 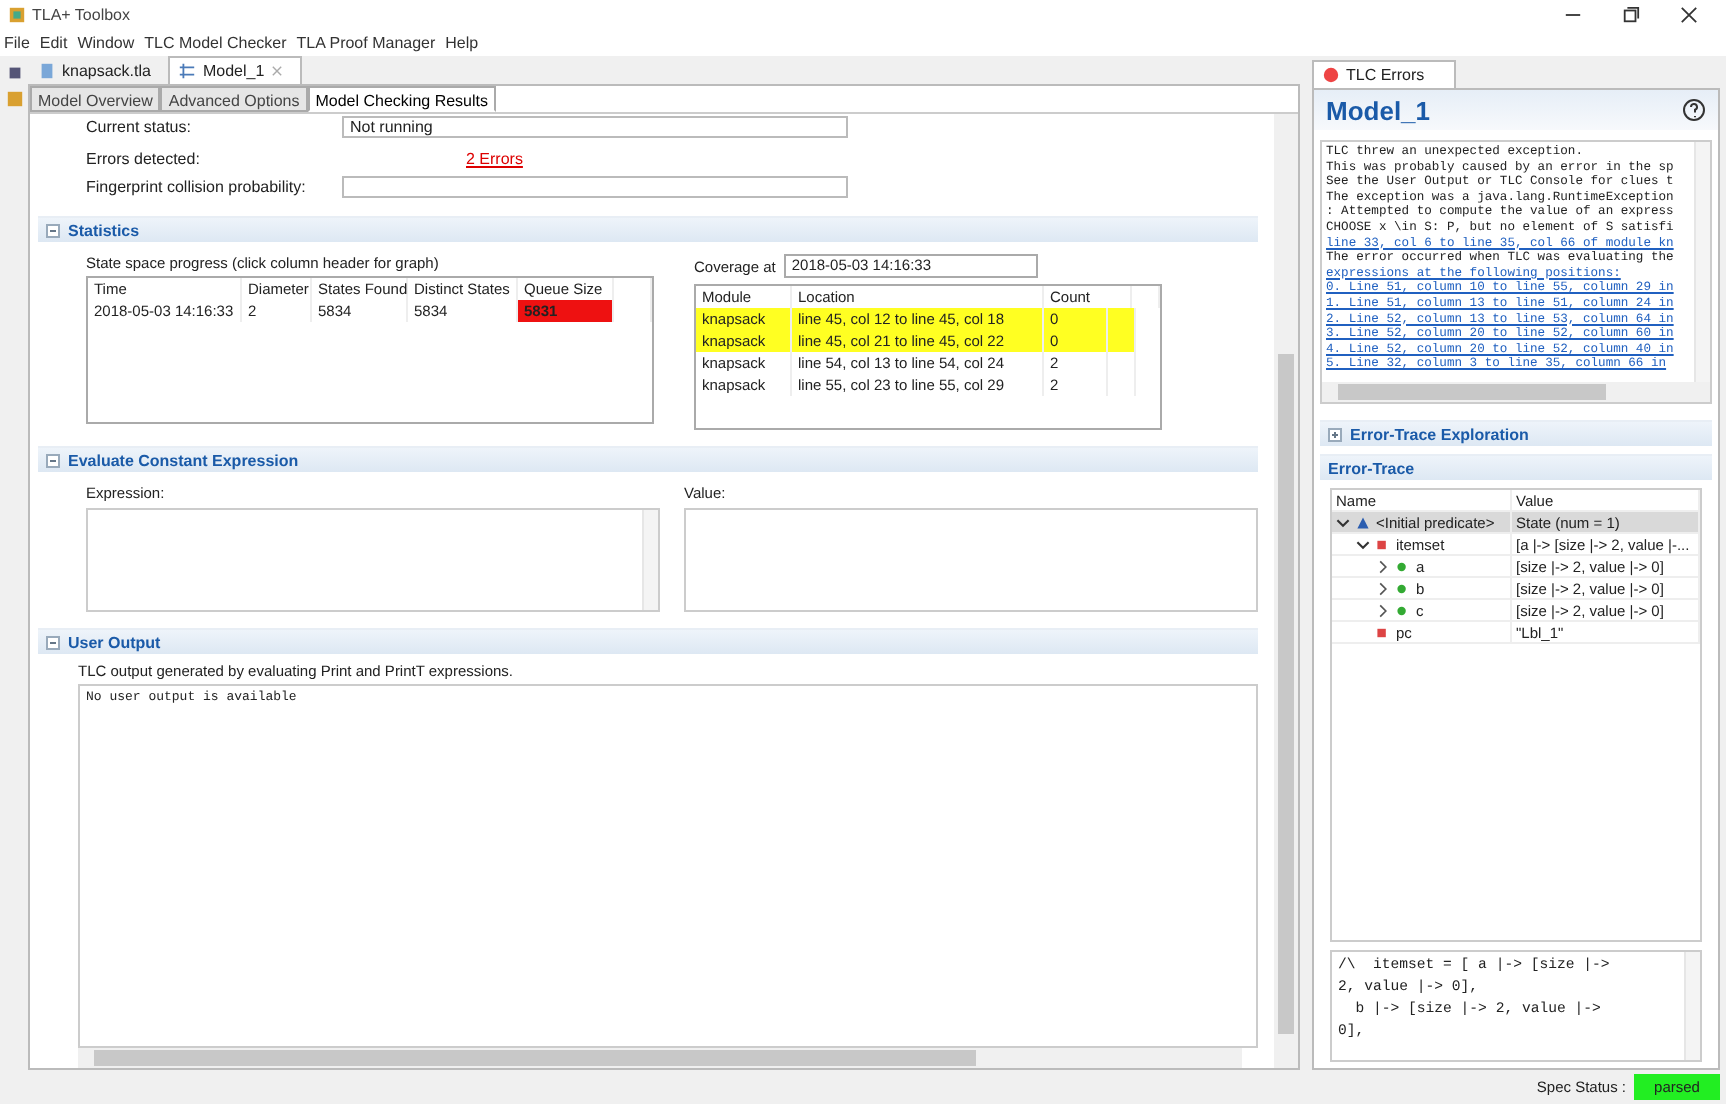 I want to click on section-title: User Output, so click(x=114, y=642).